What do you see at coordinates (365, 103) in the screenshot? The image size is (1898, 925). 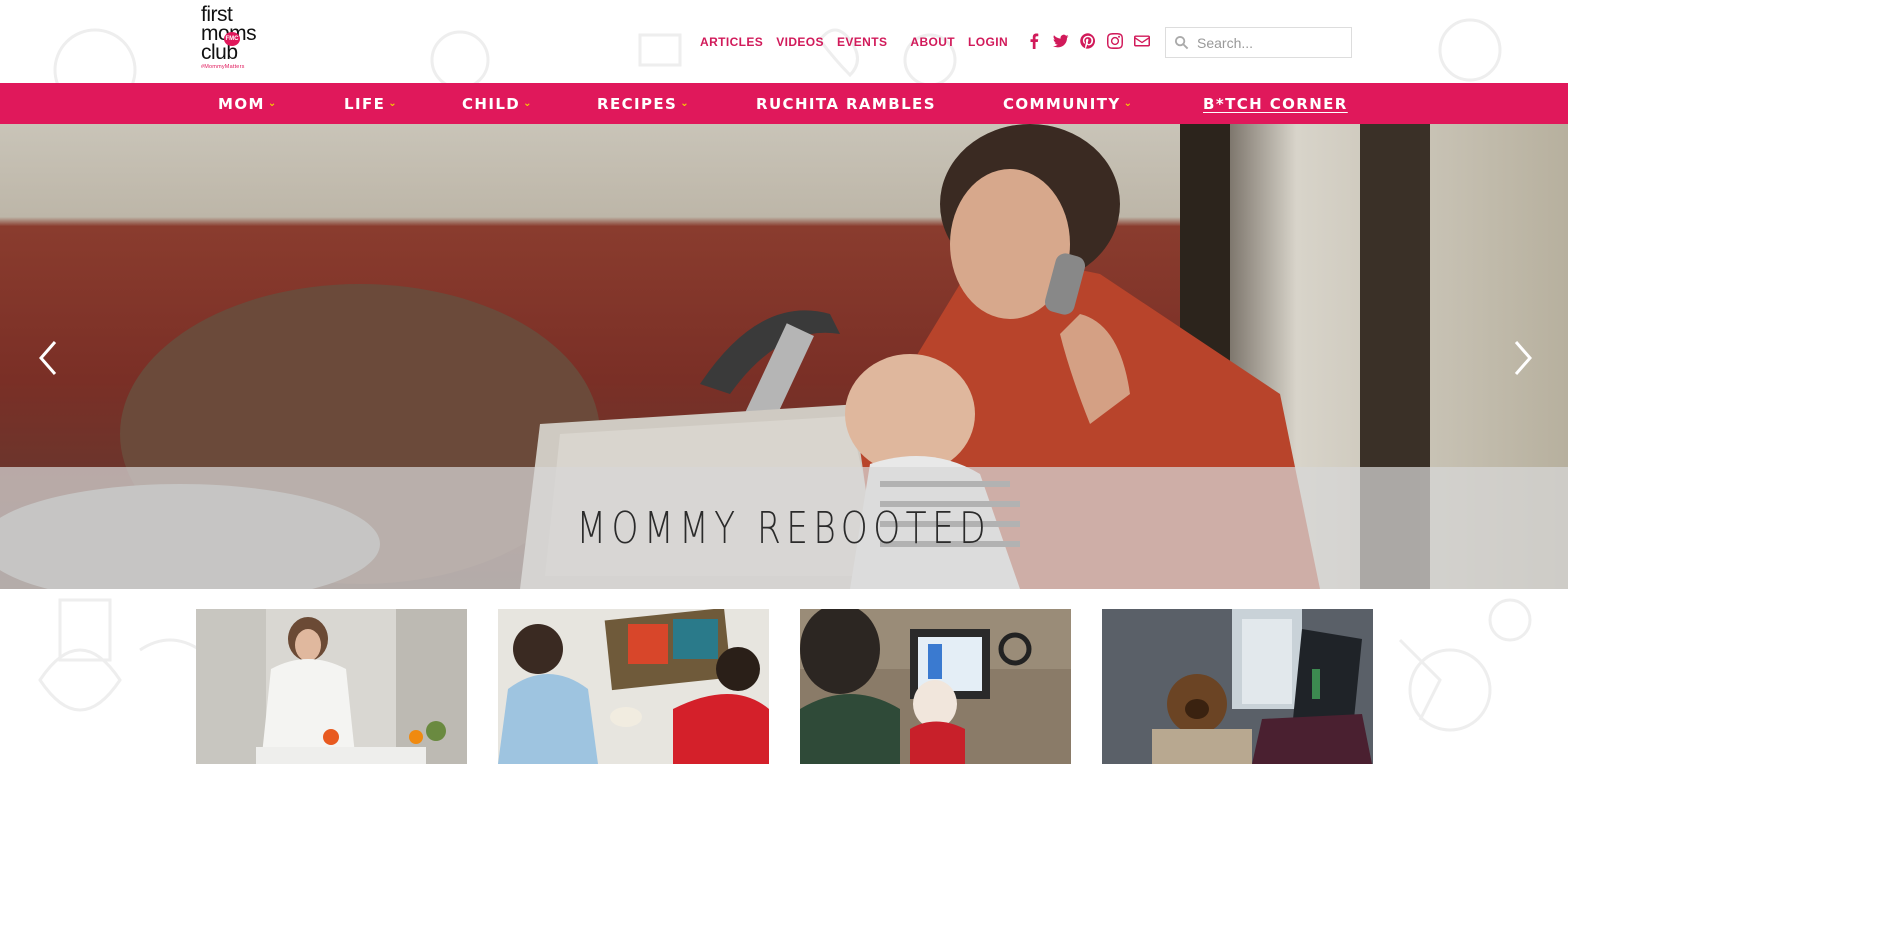 I see `main-nav-label: LIFE` at bounding box center [365, 103].